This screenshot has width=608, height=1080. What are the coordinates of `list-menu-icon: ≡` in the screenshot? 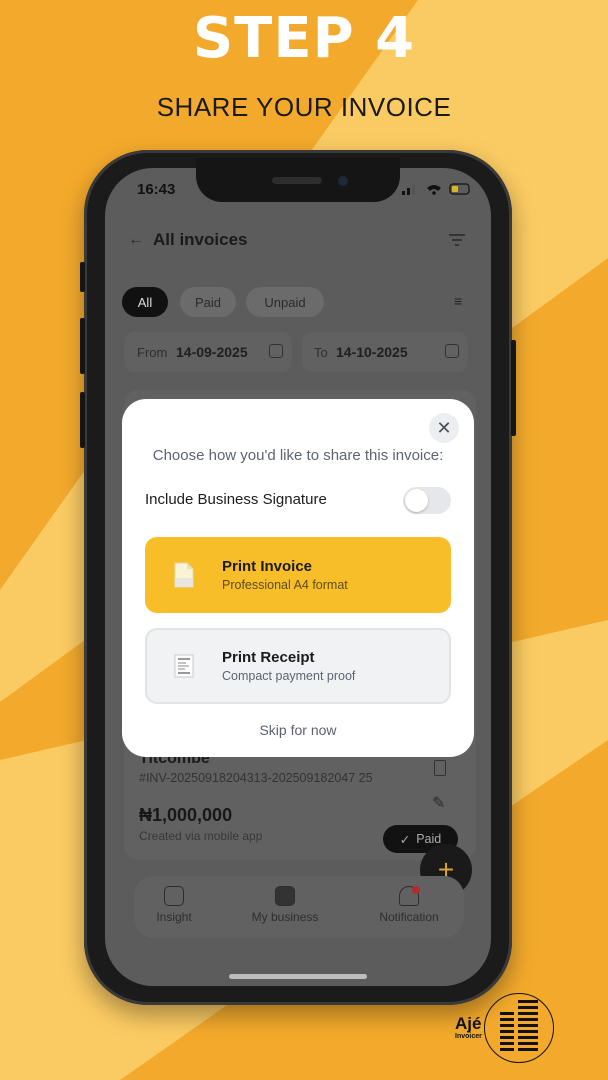 It's located at (458, 301).